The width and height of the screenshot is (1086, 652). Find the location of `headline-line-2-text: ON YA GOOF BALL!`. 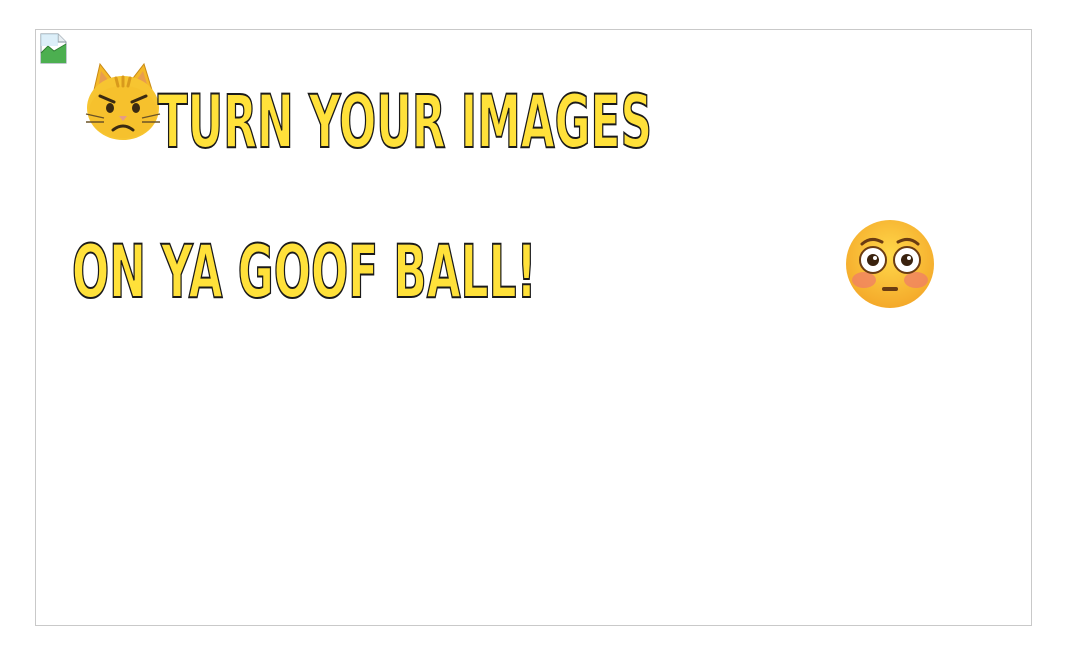

headline-line-2-text: ON YA GOOF BALL! is located at coordinates (304, 272).